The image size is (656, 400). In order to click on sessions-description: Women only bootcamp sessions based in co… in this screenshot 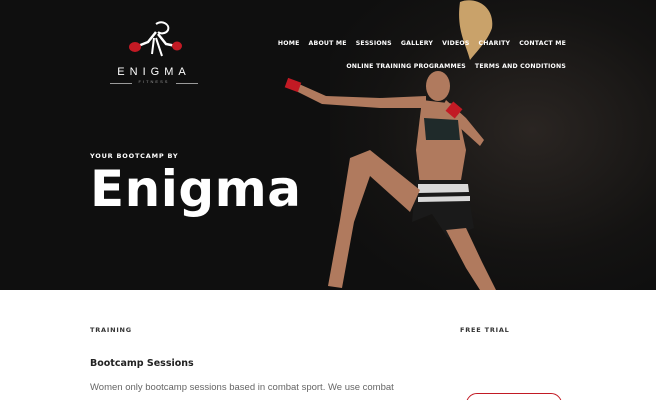, I will do `click(242, 387)`.